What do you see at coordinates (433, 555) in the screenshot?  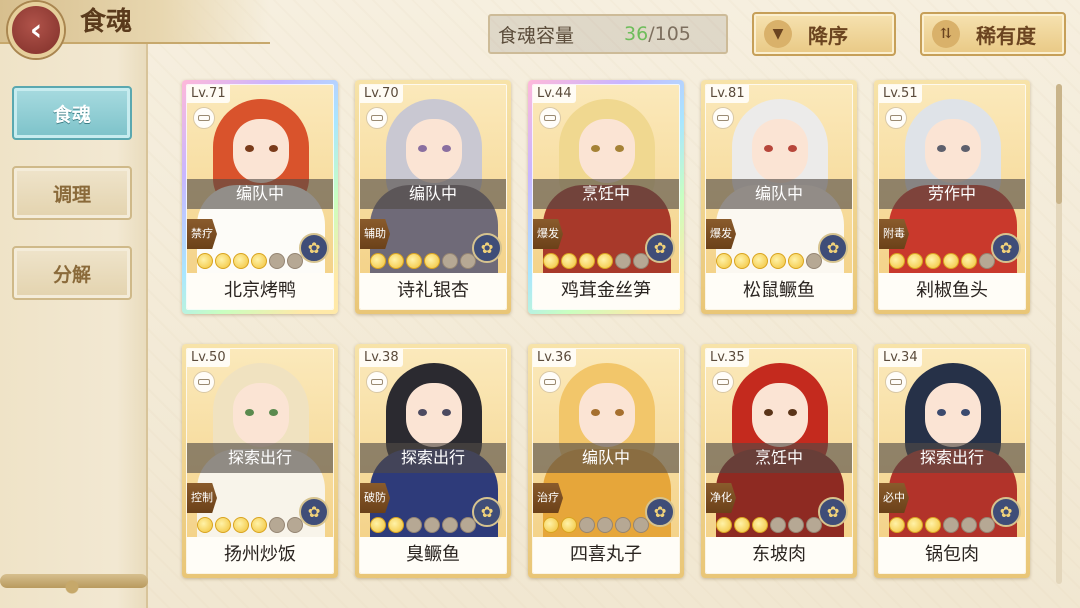 I see `character-name: 臭鳜鱼` at bounding box center [433, 555].